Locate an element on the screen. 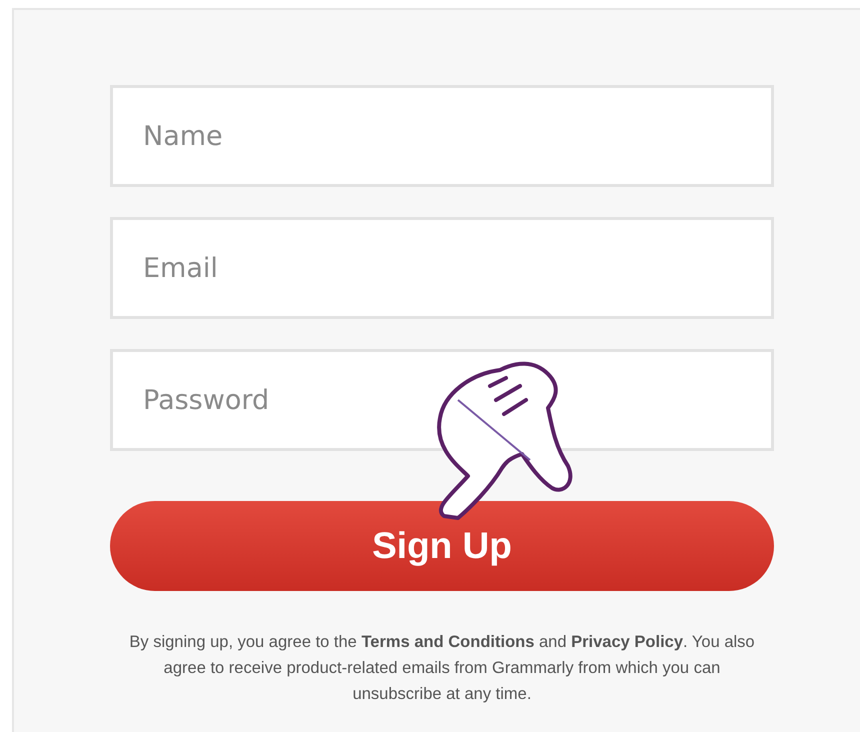  email-field: Email is located at coordinates (442, 268).